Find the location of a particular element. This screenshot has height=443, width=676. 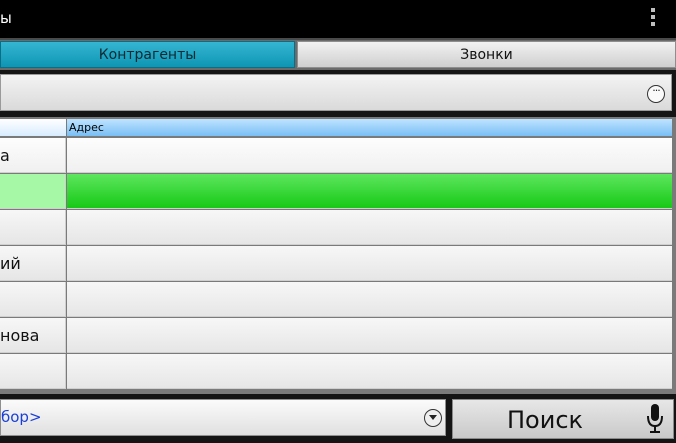

cell-name: нова is located at coordinates (33, 335).